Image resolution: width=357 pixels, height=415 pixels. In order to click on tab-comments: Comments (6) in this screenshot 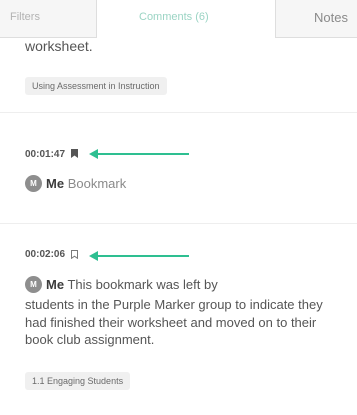, I will do `click(186, 21)`.